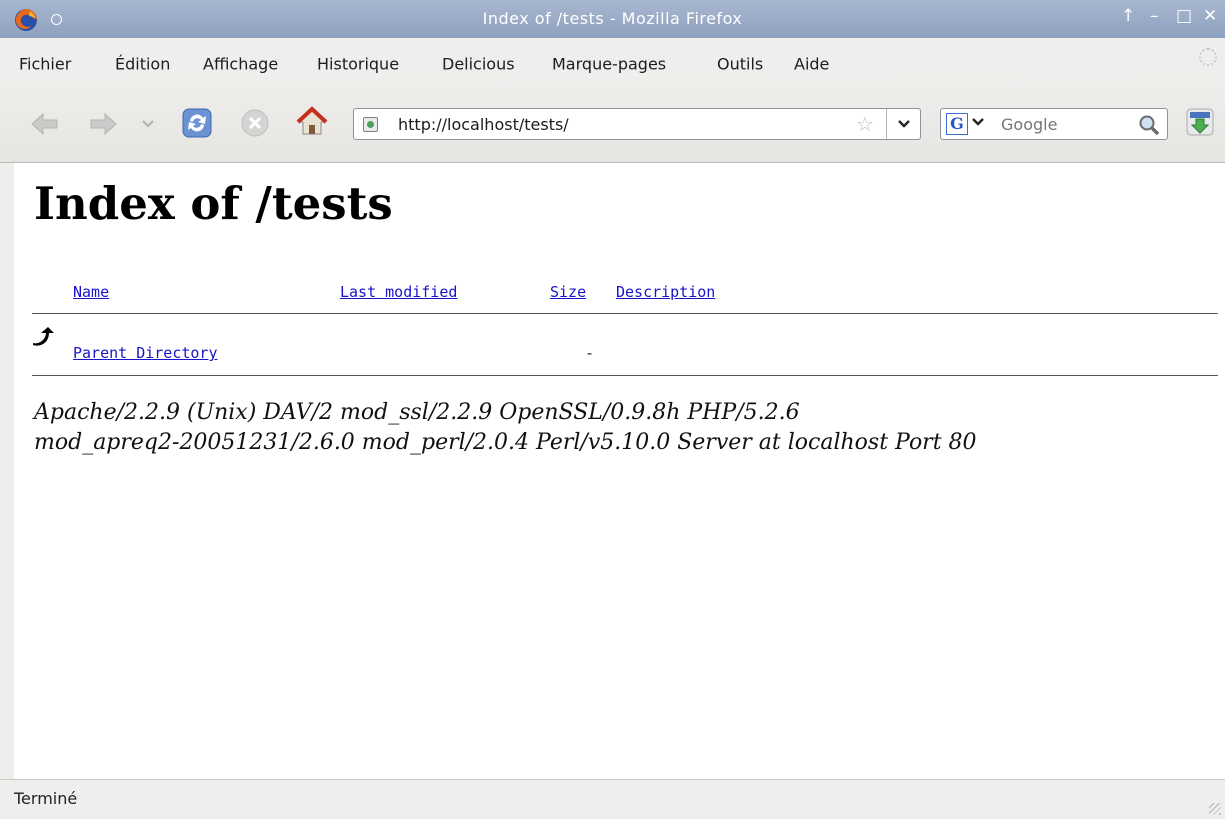  Describe the element at coordinates (148, 124) in the screenshot. I see `history-dropdown-icon` at that location.